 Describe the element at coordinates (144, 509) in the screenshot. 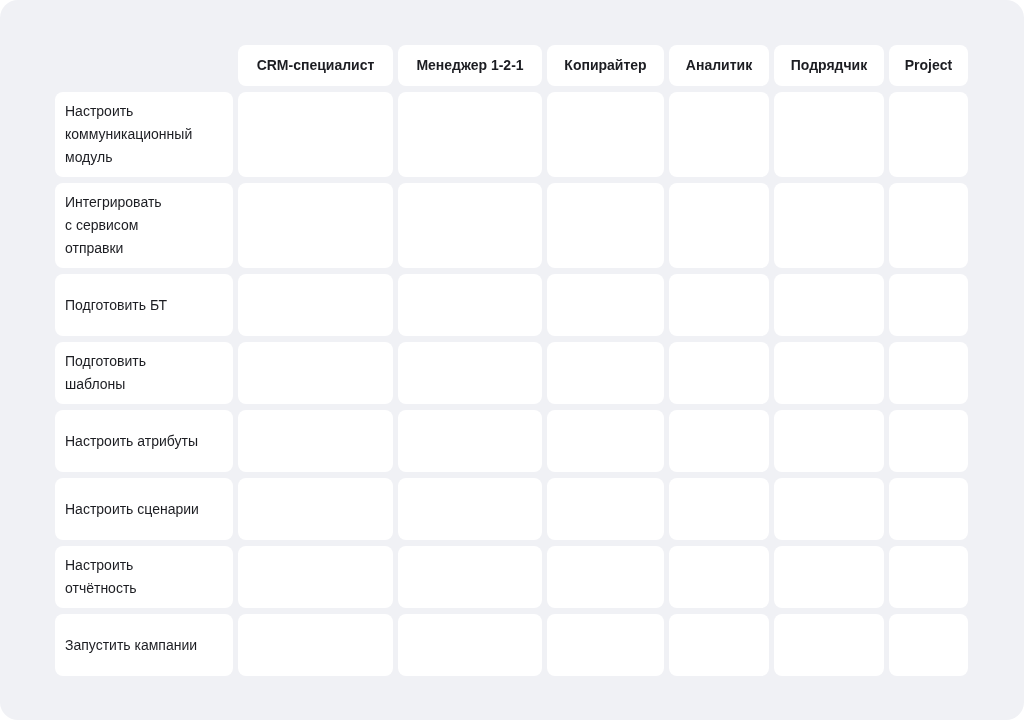

I see `row-label: Настроить сценарии` at that location.